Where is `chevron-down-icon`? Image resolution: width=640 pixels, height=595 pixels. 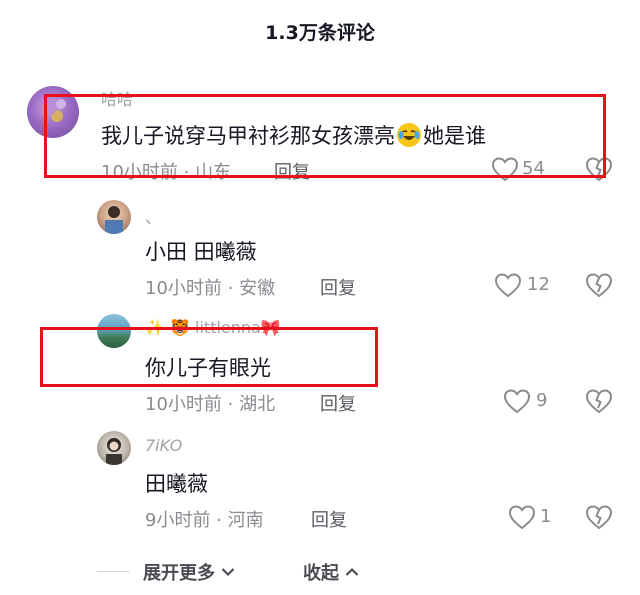
chevron-down-icon is located at coordinates (228, 572).